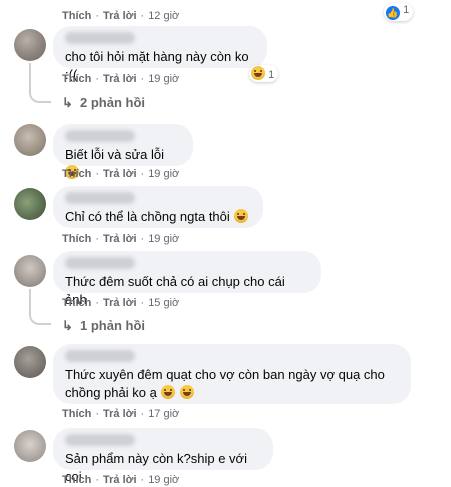  I want to click on comment-time: 12 giờ, so click(163, 16).